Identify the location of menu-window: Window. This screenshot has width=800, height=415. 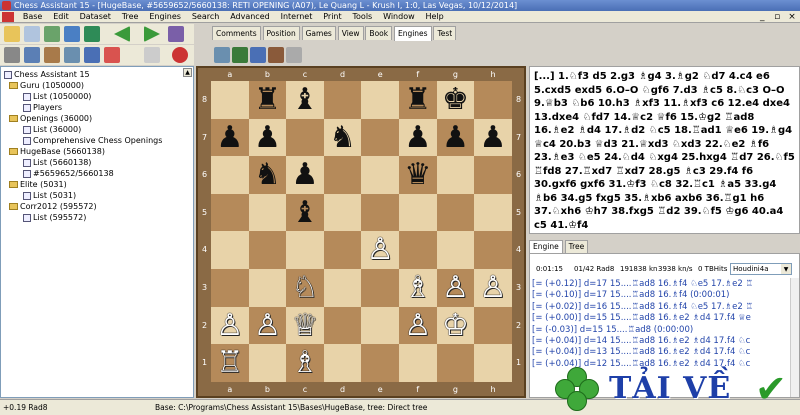
(399, 17).